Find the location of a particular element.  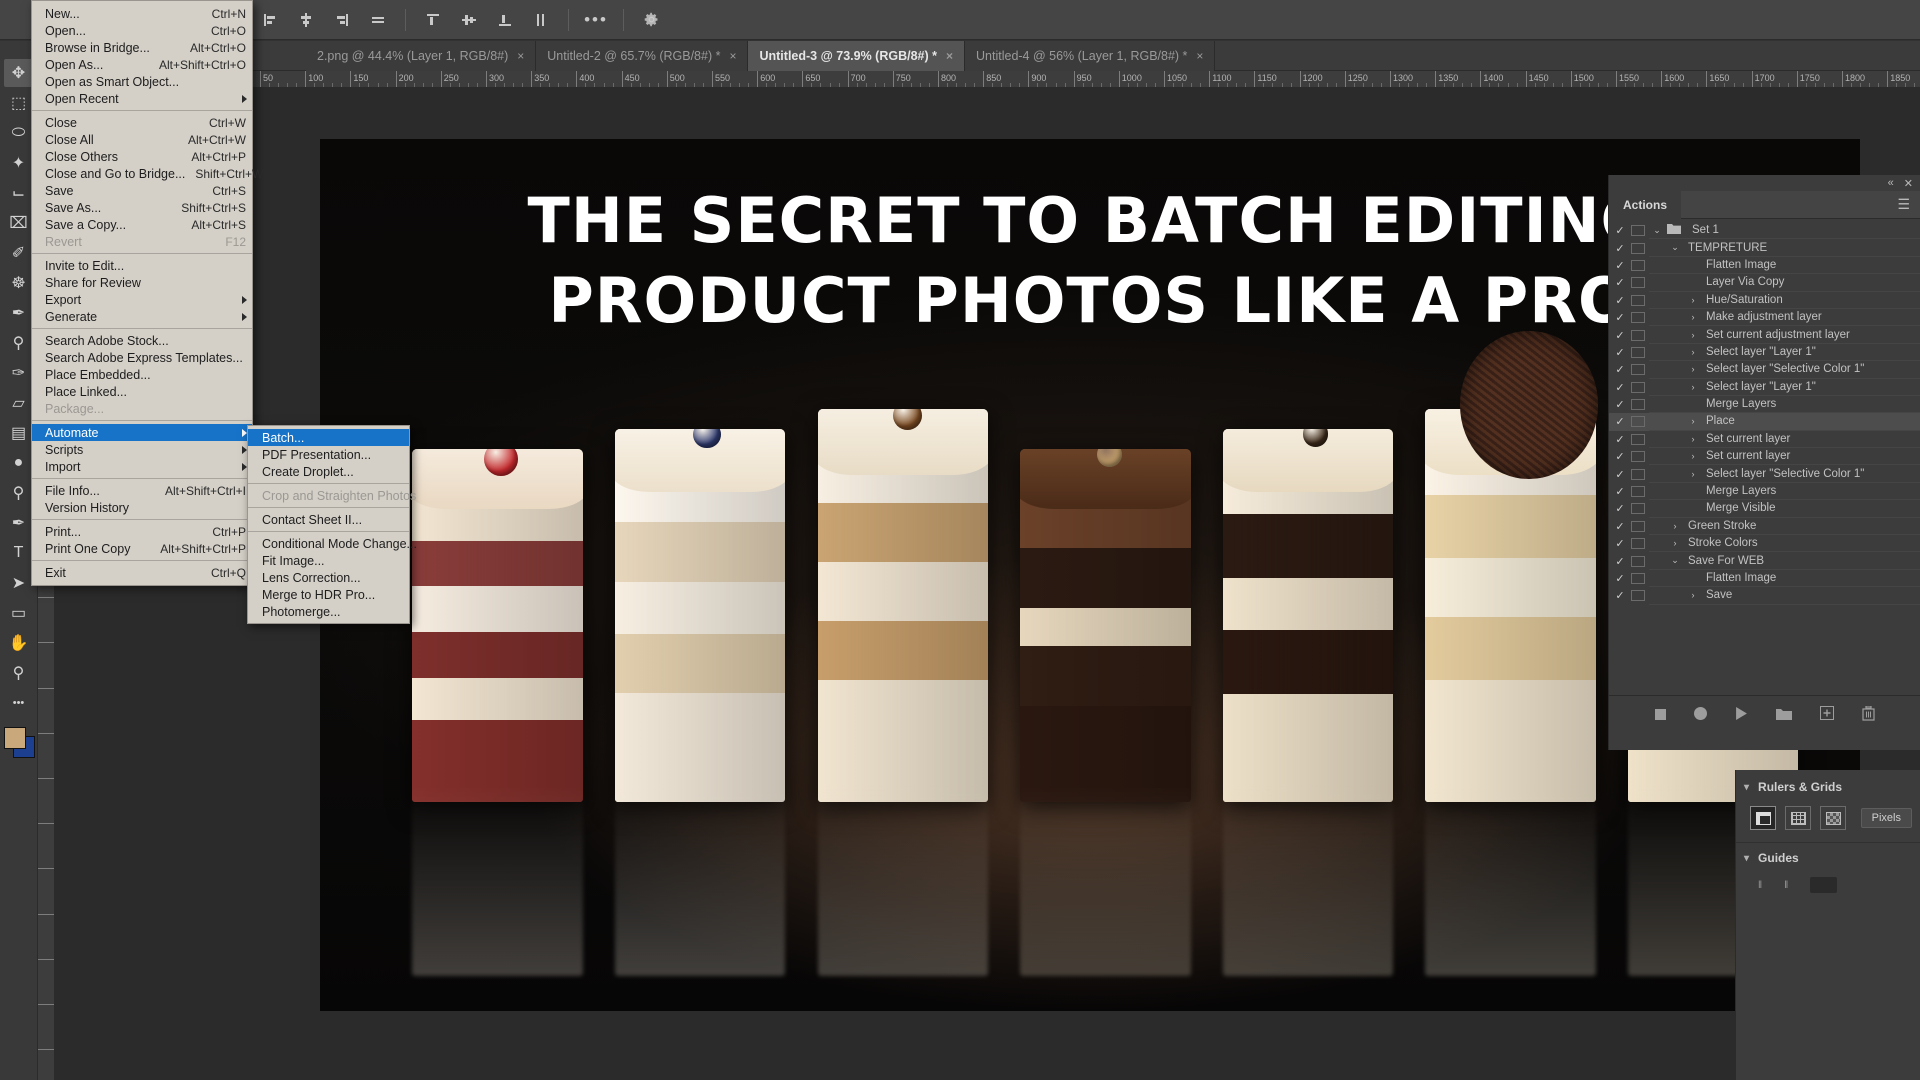

action-row: ✓ › Set current adjustment layer is located at coordinates (1764, 335).